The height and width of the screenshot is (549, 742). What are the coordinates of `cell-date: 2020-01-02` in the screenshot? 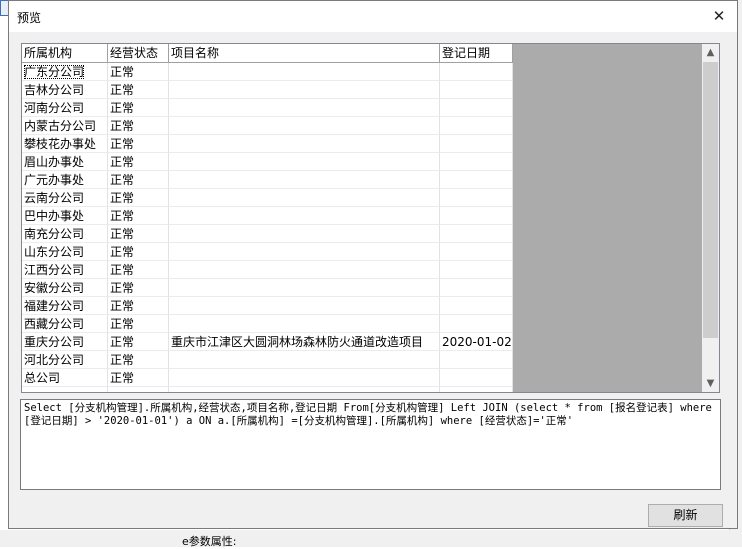 It's located at (476, 342).